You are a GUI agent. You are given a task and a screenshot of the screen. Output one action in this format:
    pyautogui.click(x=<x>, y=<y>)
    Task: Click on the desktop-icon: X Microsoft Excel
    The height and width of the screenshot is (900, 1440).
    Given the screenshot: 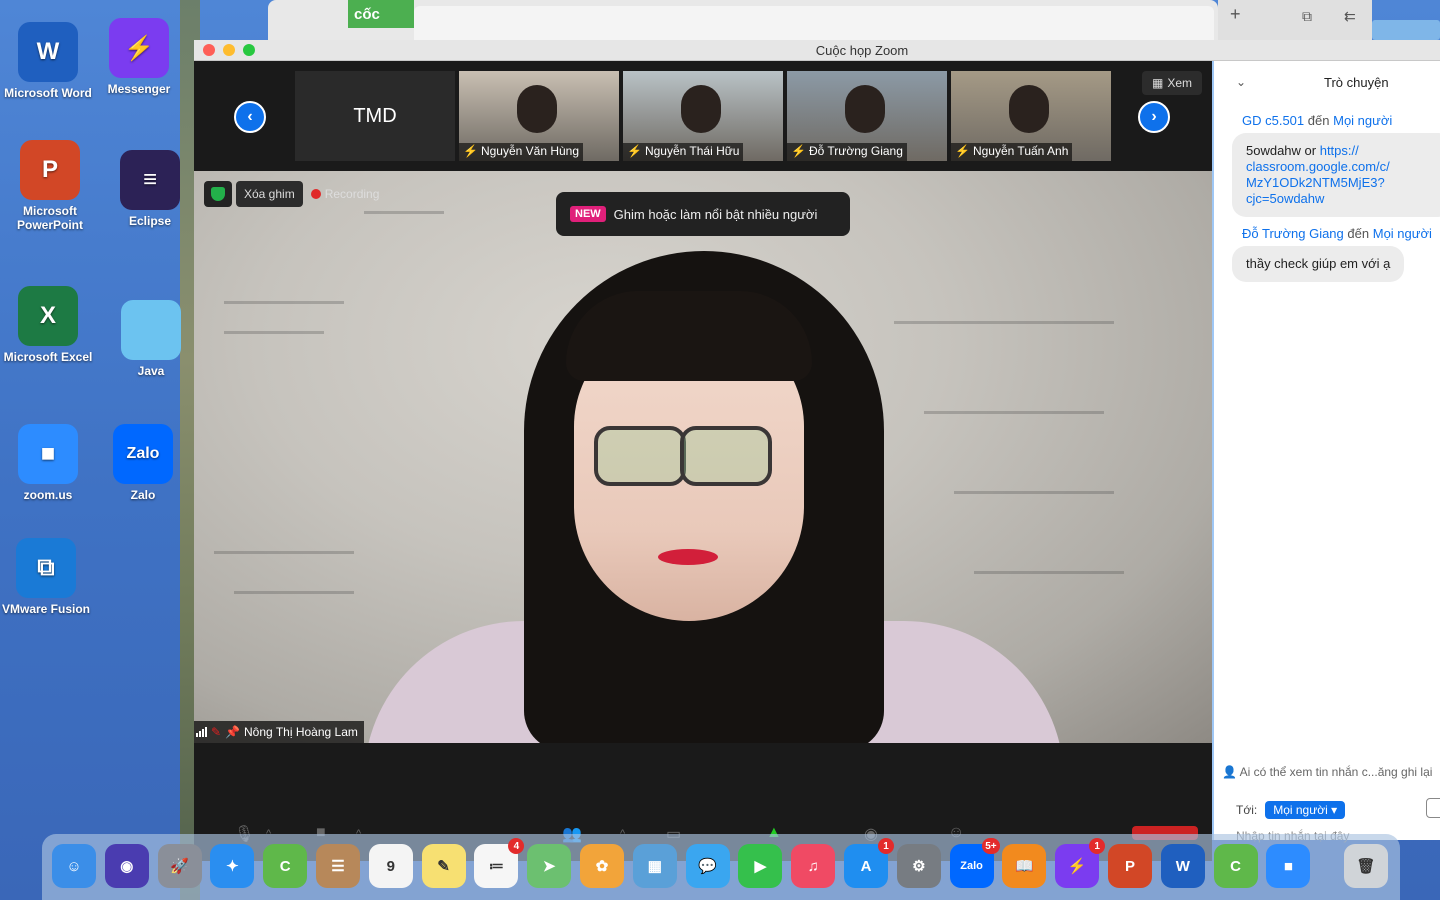 What is the action you would take?
    pyautogui.click(x=49, y=325)
    